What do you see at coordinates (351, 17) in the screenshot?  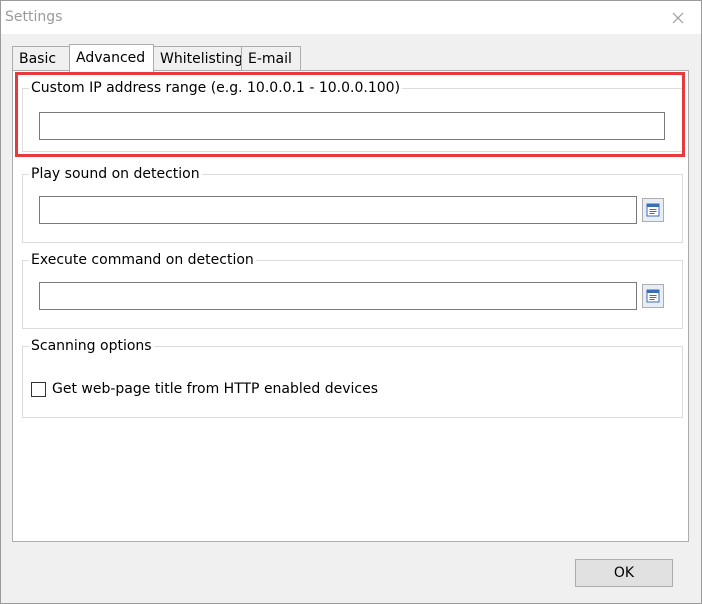 I see `title-bar: Settings` at bounding box center [351, 17].